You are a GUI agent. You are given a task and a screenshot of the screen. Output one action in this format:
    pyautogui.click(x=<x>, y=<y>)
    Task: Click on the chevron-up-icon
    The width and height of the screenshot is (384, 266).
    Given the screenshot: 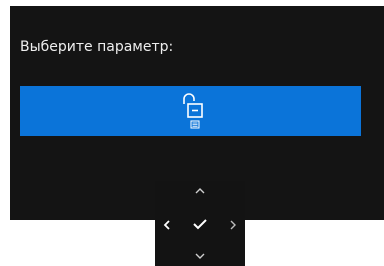 What is the action you would take?
    pyautogui.click(x=200, y=191)
    